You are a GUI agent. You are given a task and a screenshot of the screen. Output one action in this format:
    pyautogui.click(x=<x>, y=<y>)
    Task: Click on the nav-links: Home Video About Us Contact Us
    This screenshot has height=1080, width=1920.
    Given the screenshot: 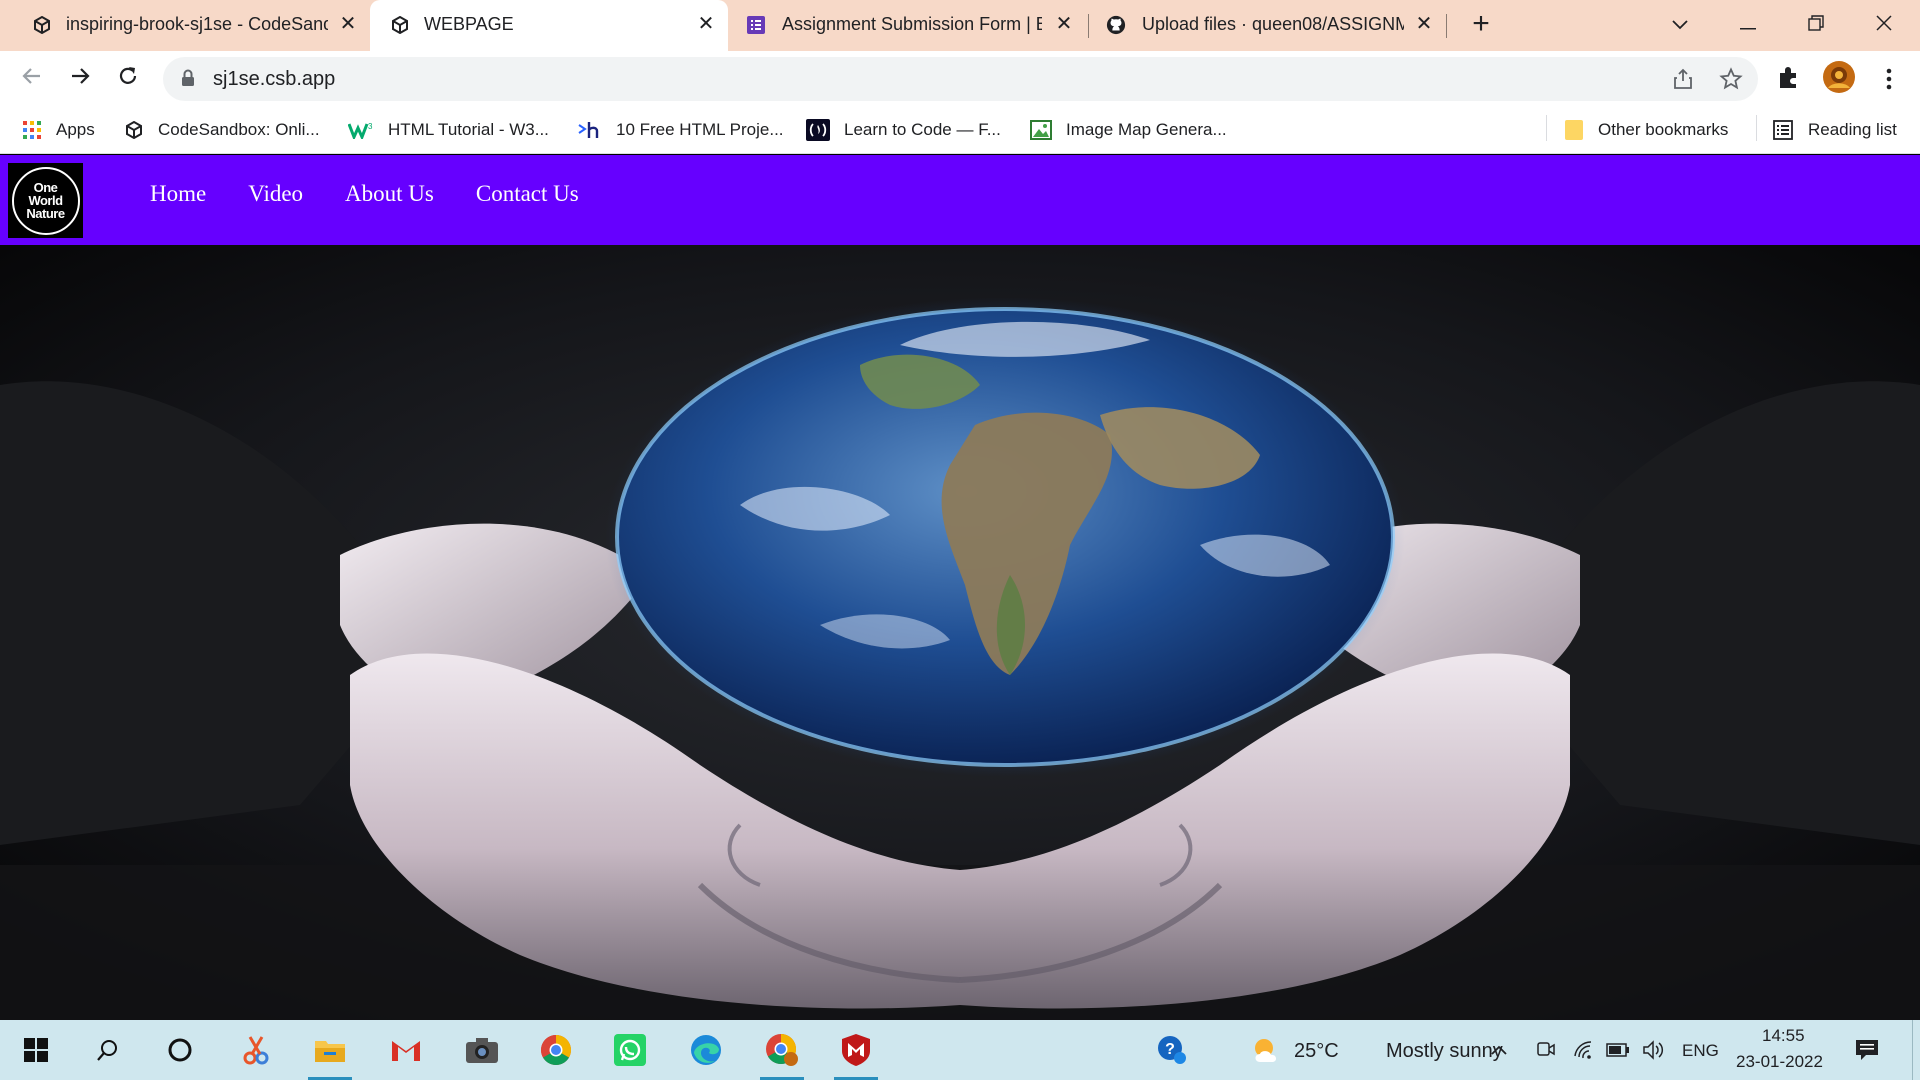 What is the action you would take?
    pyautogui.click(x=364, y=194)
    